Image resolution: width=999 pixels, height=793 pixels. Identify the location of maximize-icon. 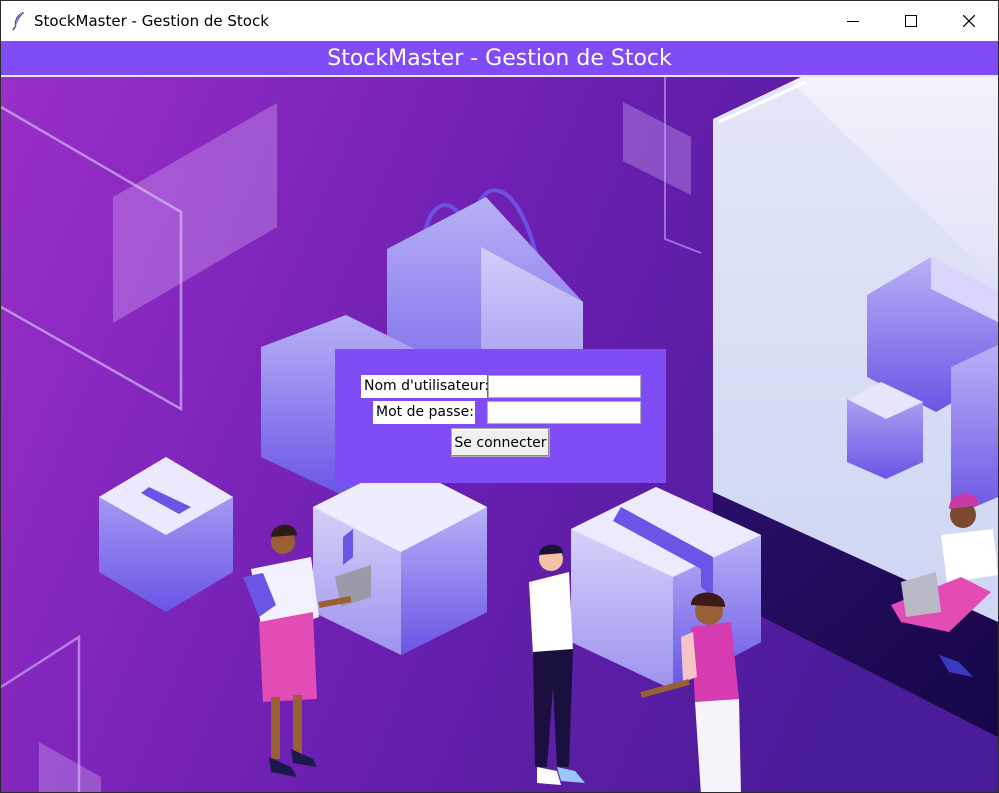
(911, 21).